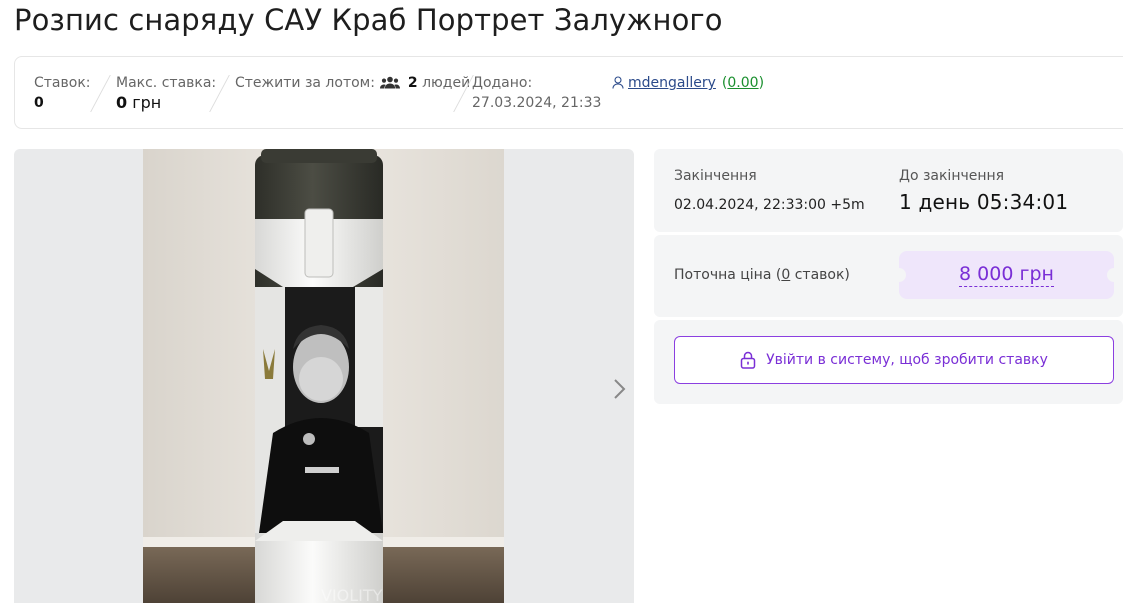  I want to click on current-price-label: Поточна ціна (0 ставок), so click(762, 275).